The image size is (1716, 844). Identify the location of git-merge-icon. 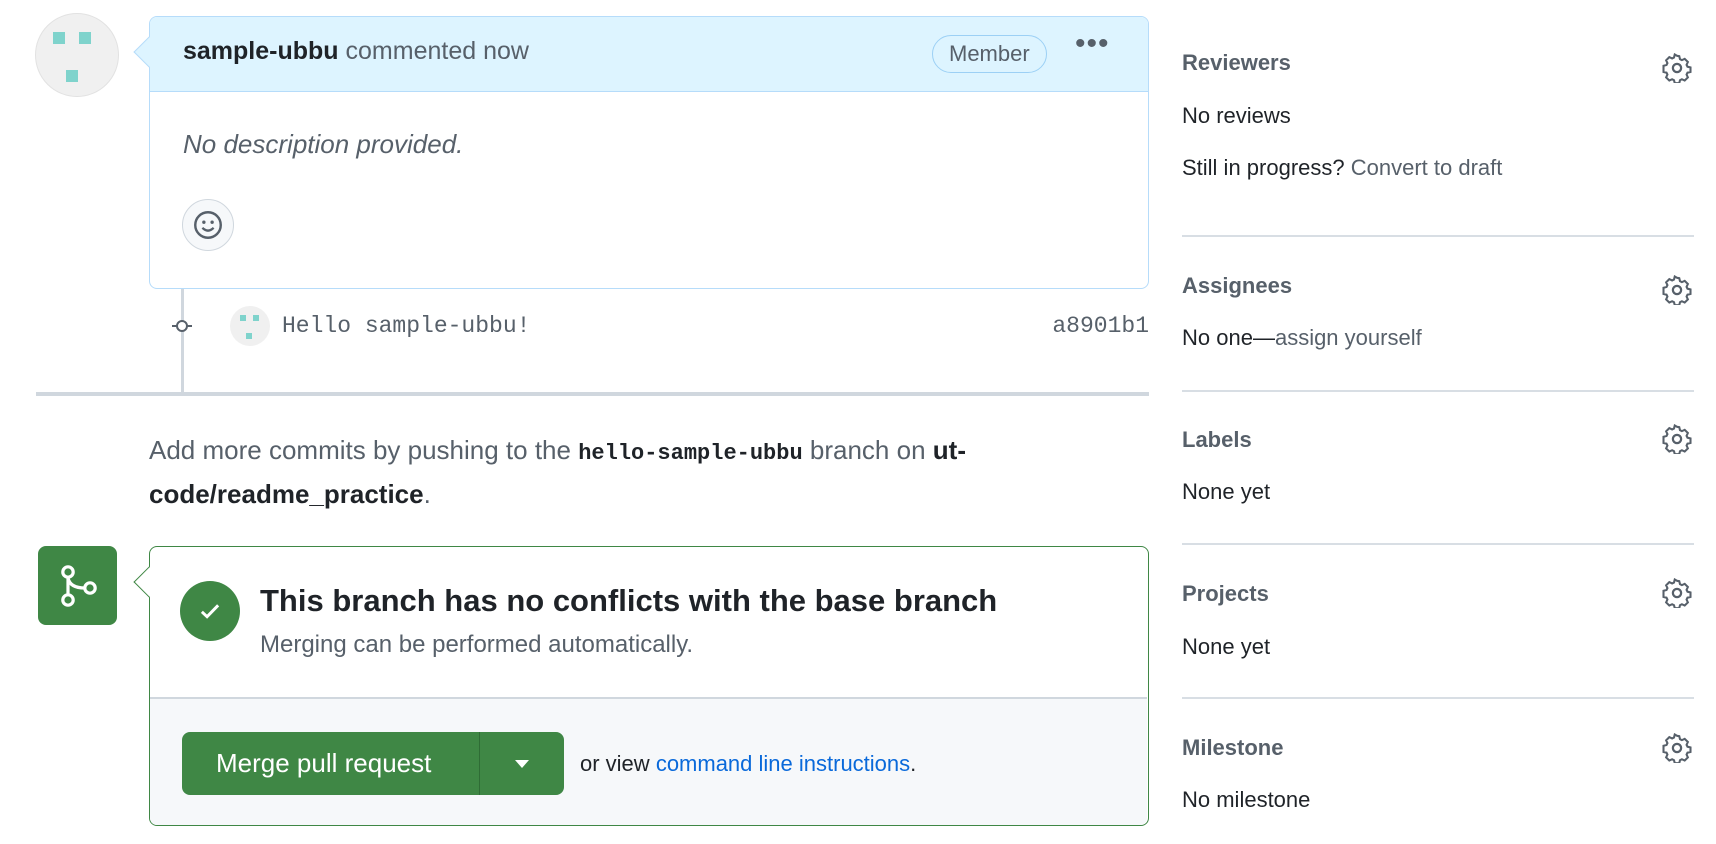
(78, 585).